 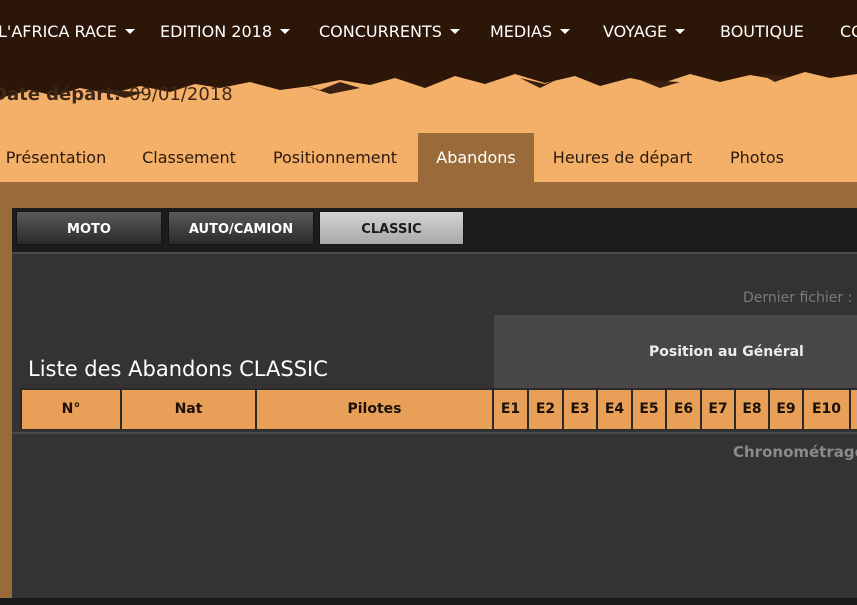 What do you see at coordinates (67, 31) in the screenshot?
I see `nav-item-africa-race: L'AFRICA RACE` at bounding box center [67, 31].